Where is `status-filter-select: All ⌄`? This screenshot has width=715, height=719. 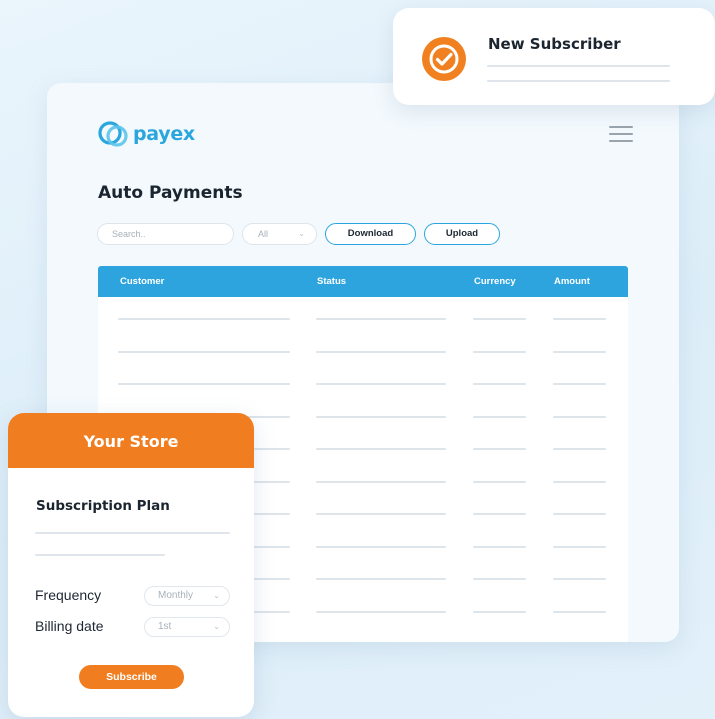 status-filter-select: All ⌄ is located at coordinates (279, 234).